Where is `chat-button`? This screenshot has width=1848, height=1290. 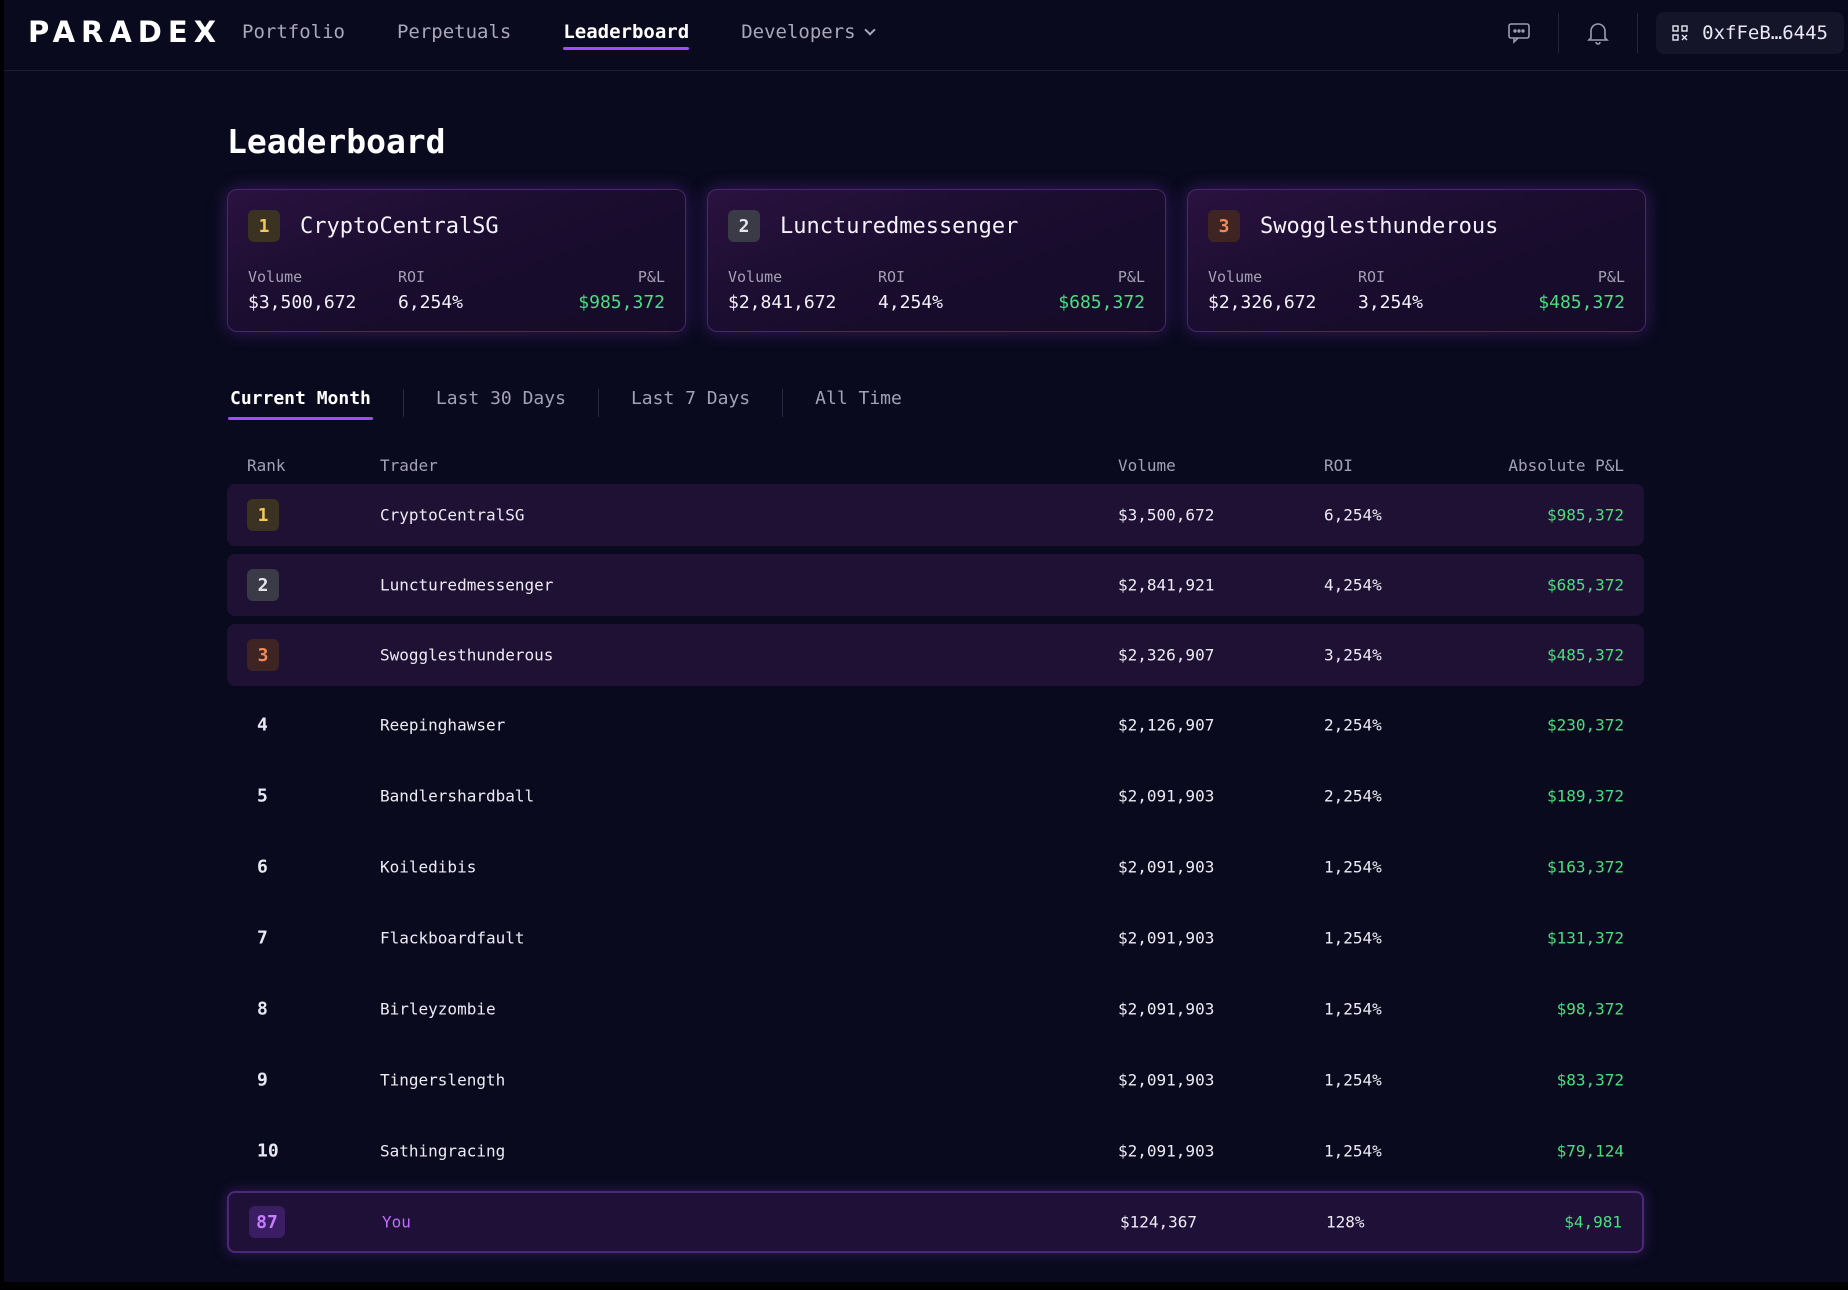 chat-button is located at coordinates (1519, 33).